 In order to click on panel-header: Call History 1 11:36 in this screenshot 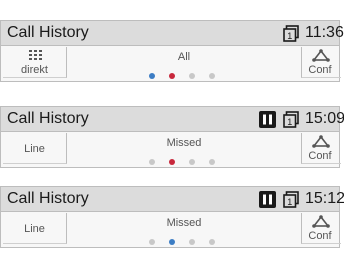, I will do `click(172, 33)`.